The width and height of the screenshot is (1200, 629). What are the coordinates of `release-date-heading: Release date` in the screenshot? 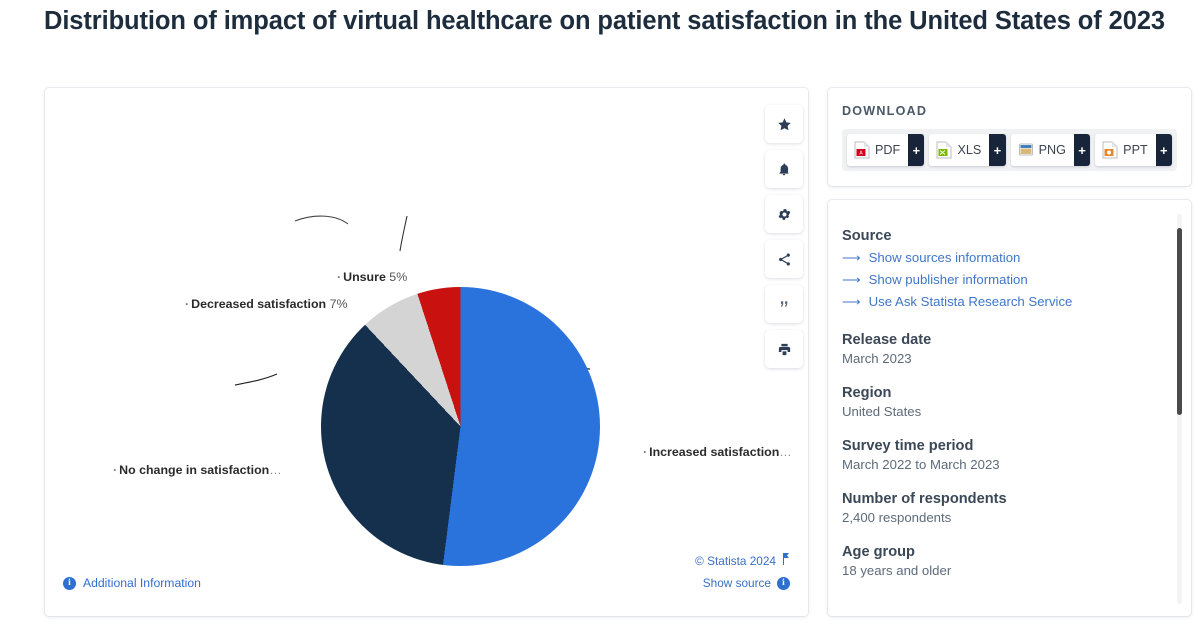 It's located at (887, 340).